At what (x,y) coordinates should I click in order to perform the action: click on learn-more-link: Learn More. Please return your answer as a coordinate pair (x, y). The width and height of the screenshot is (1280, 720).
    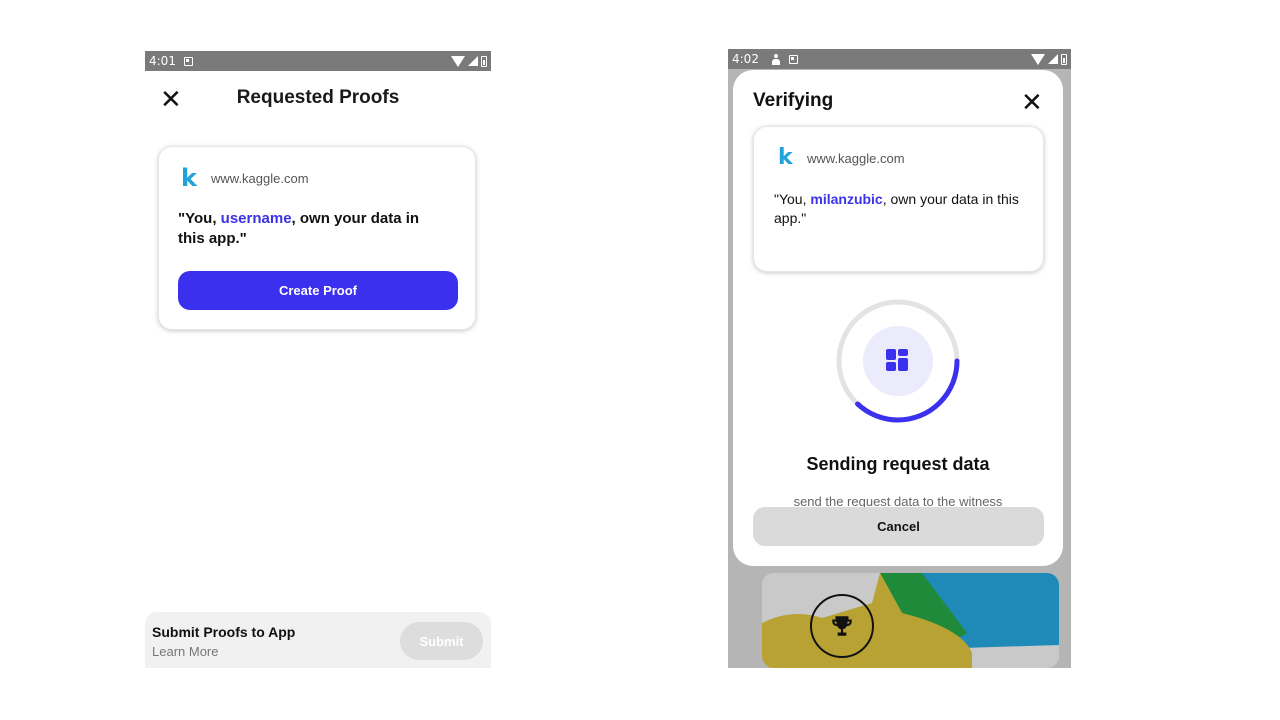
    Looking at the image, I should click on (185, 651).